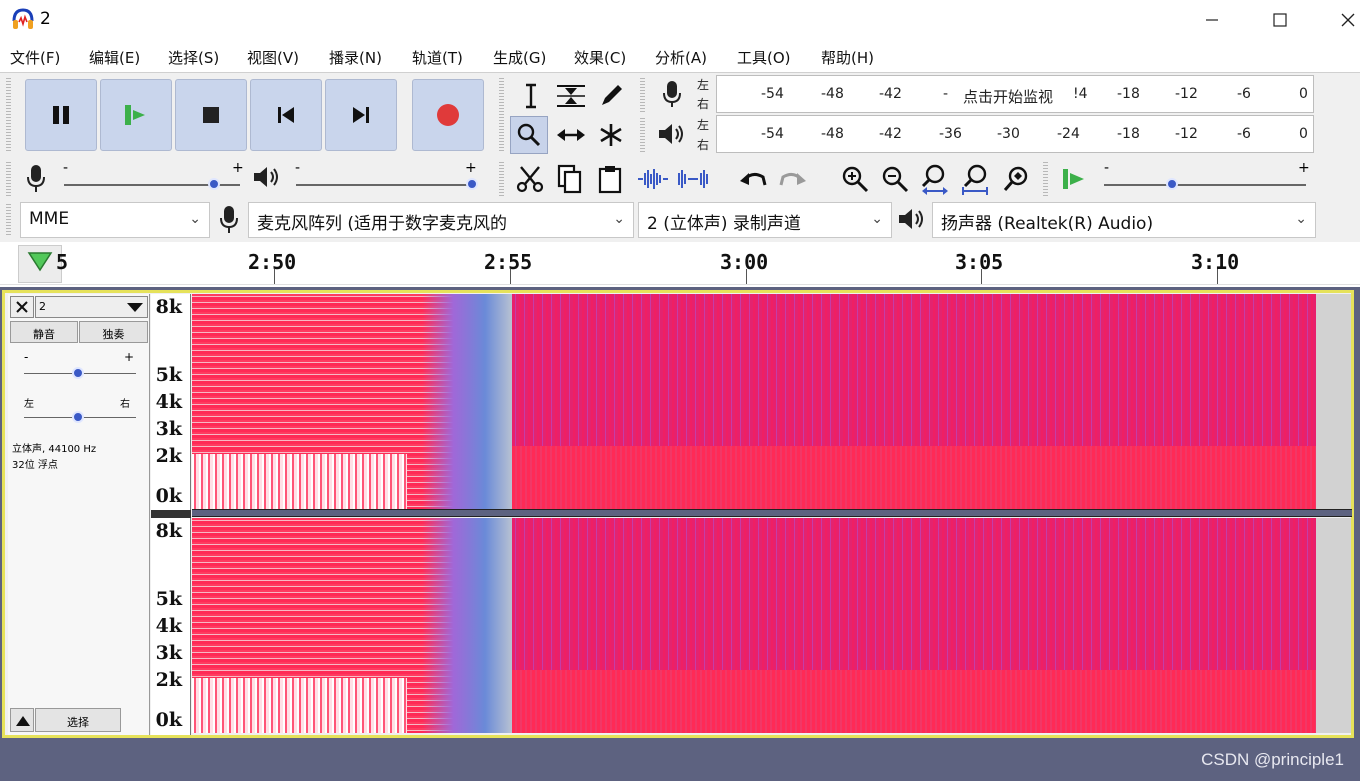  Describe the element at coordinates (571, 135) in the screenshot. I see `time-shift-tool` at that location.